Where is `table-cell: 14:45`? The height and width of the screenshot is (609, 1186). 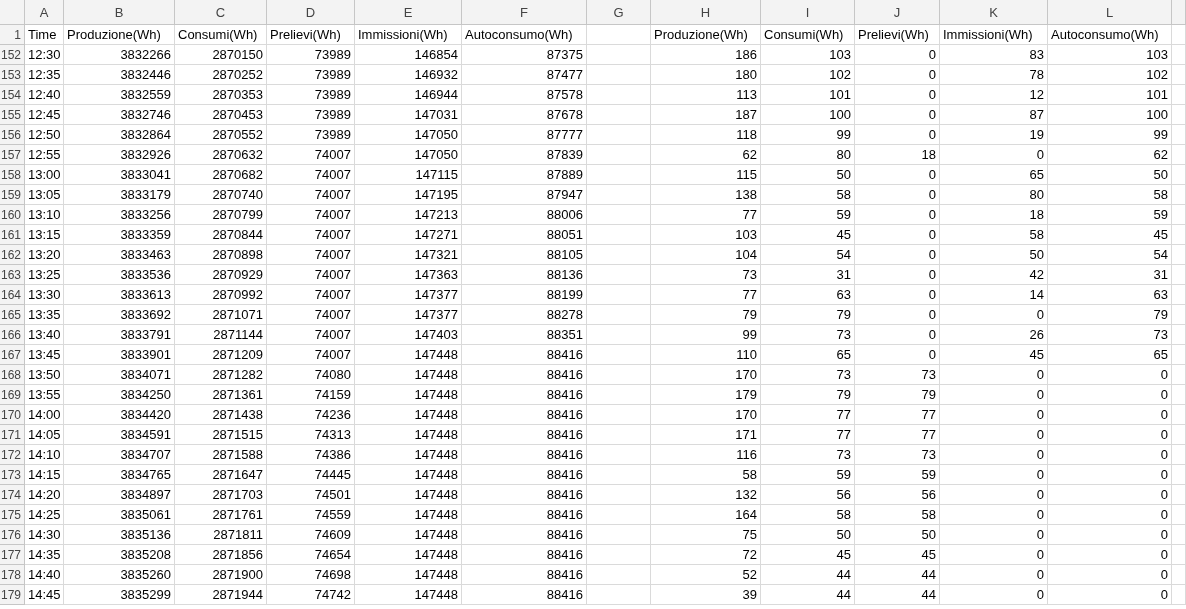 table-cell: 14:45 is located at coordinates (44, 595).